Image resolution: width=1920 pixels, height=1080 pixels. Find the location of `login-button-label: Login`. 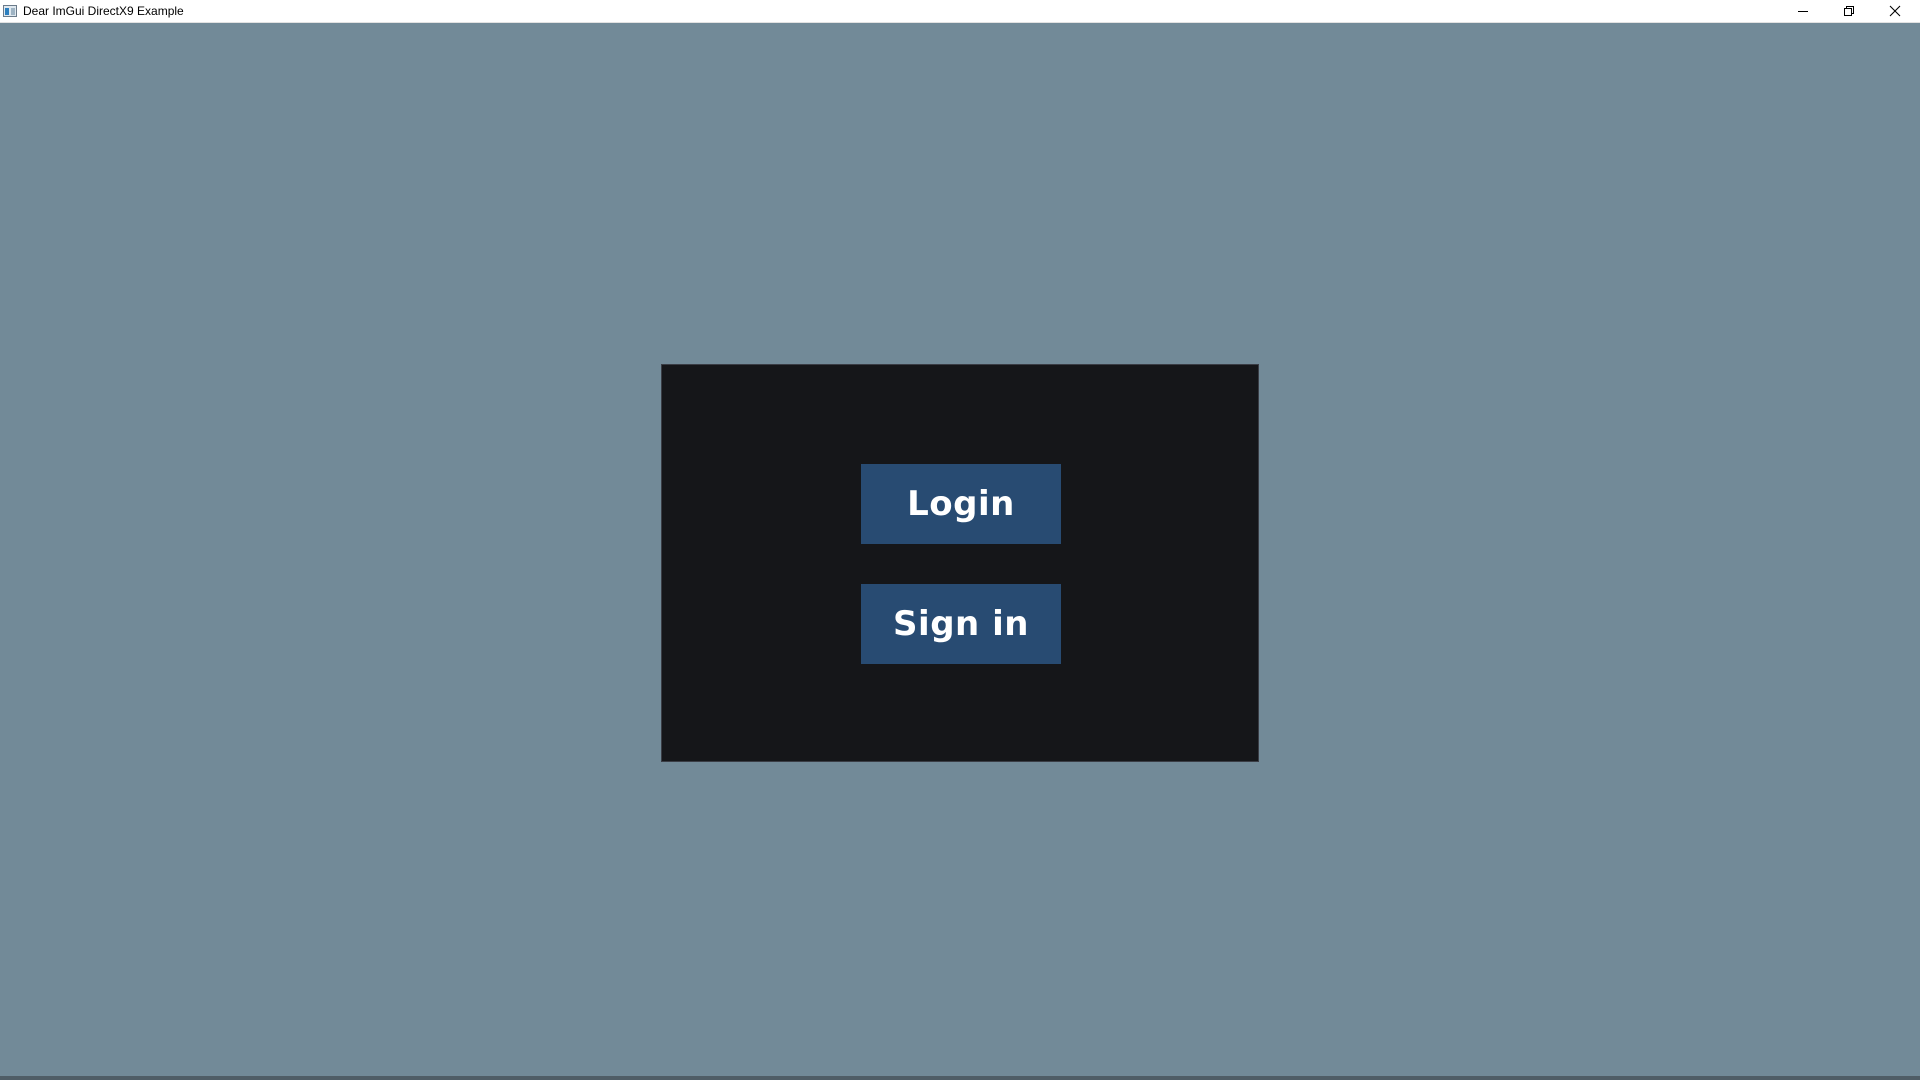

login-button-label: Login is located at coordinates (961, 504).